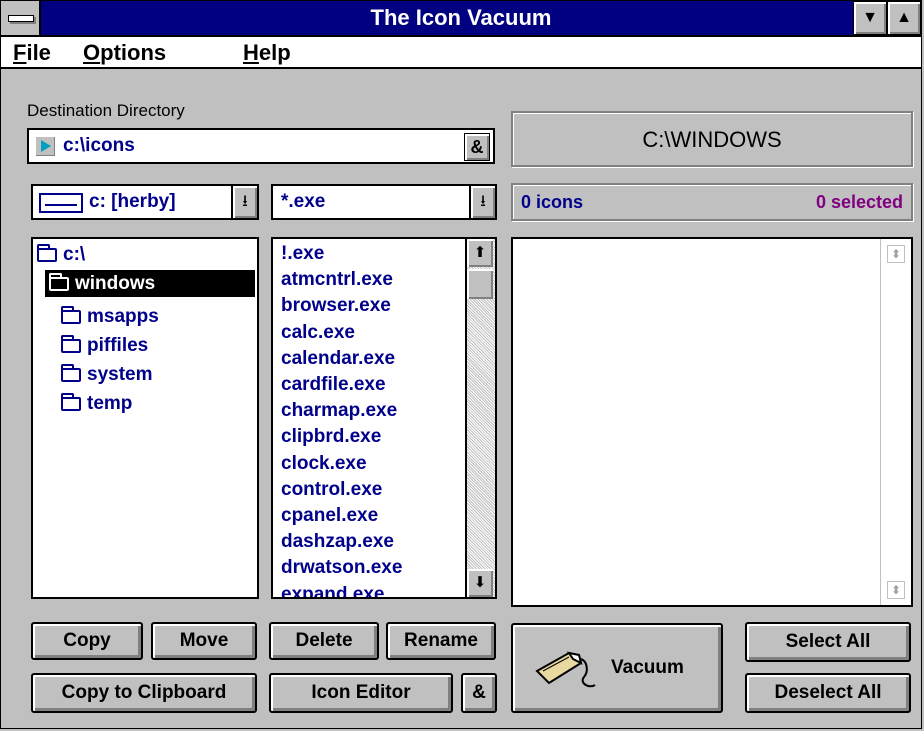 The image size is (924, 731). Describe the element at coordinates (477, 147) in the screenshot. I see `destination-browse-button: &` at that location.